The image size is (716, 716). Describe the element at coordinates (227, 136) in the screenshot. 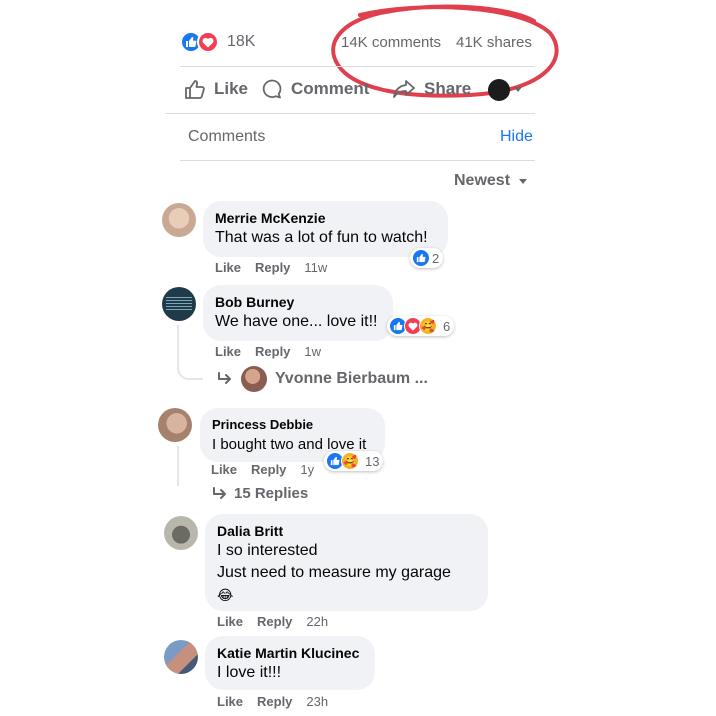

I see `comments-title: Comments` at that location.